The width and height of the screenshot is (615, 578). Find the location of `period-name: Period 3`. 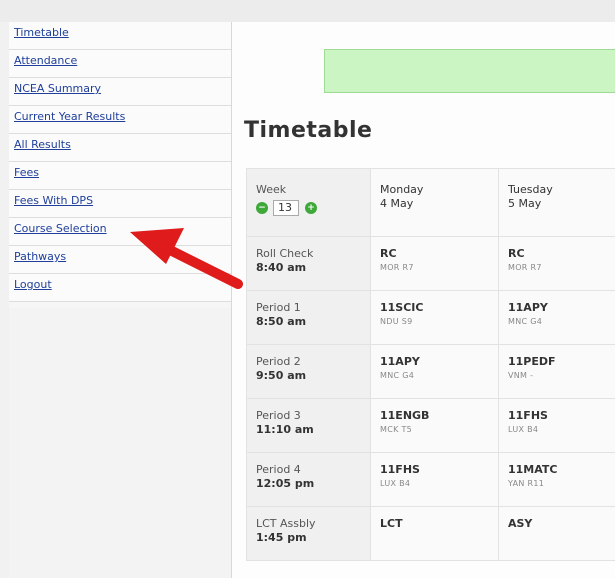

period-name: Period 3 is located at coordinates (278, 415).